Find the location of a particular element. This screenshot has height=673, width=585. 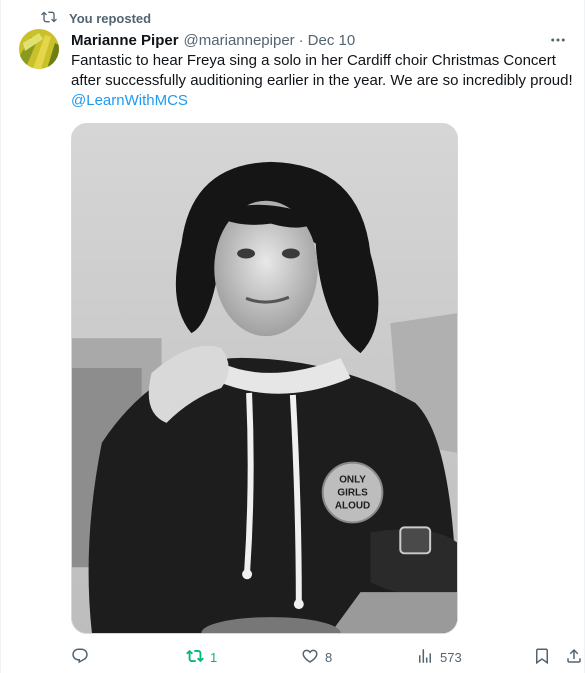

author-handle: @mariannepiper is located at coordinates (239, 40).